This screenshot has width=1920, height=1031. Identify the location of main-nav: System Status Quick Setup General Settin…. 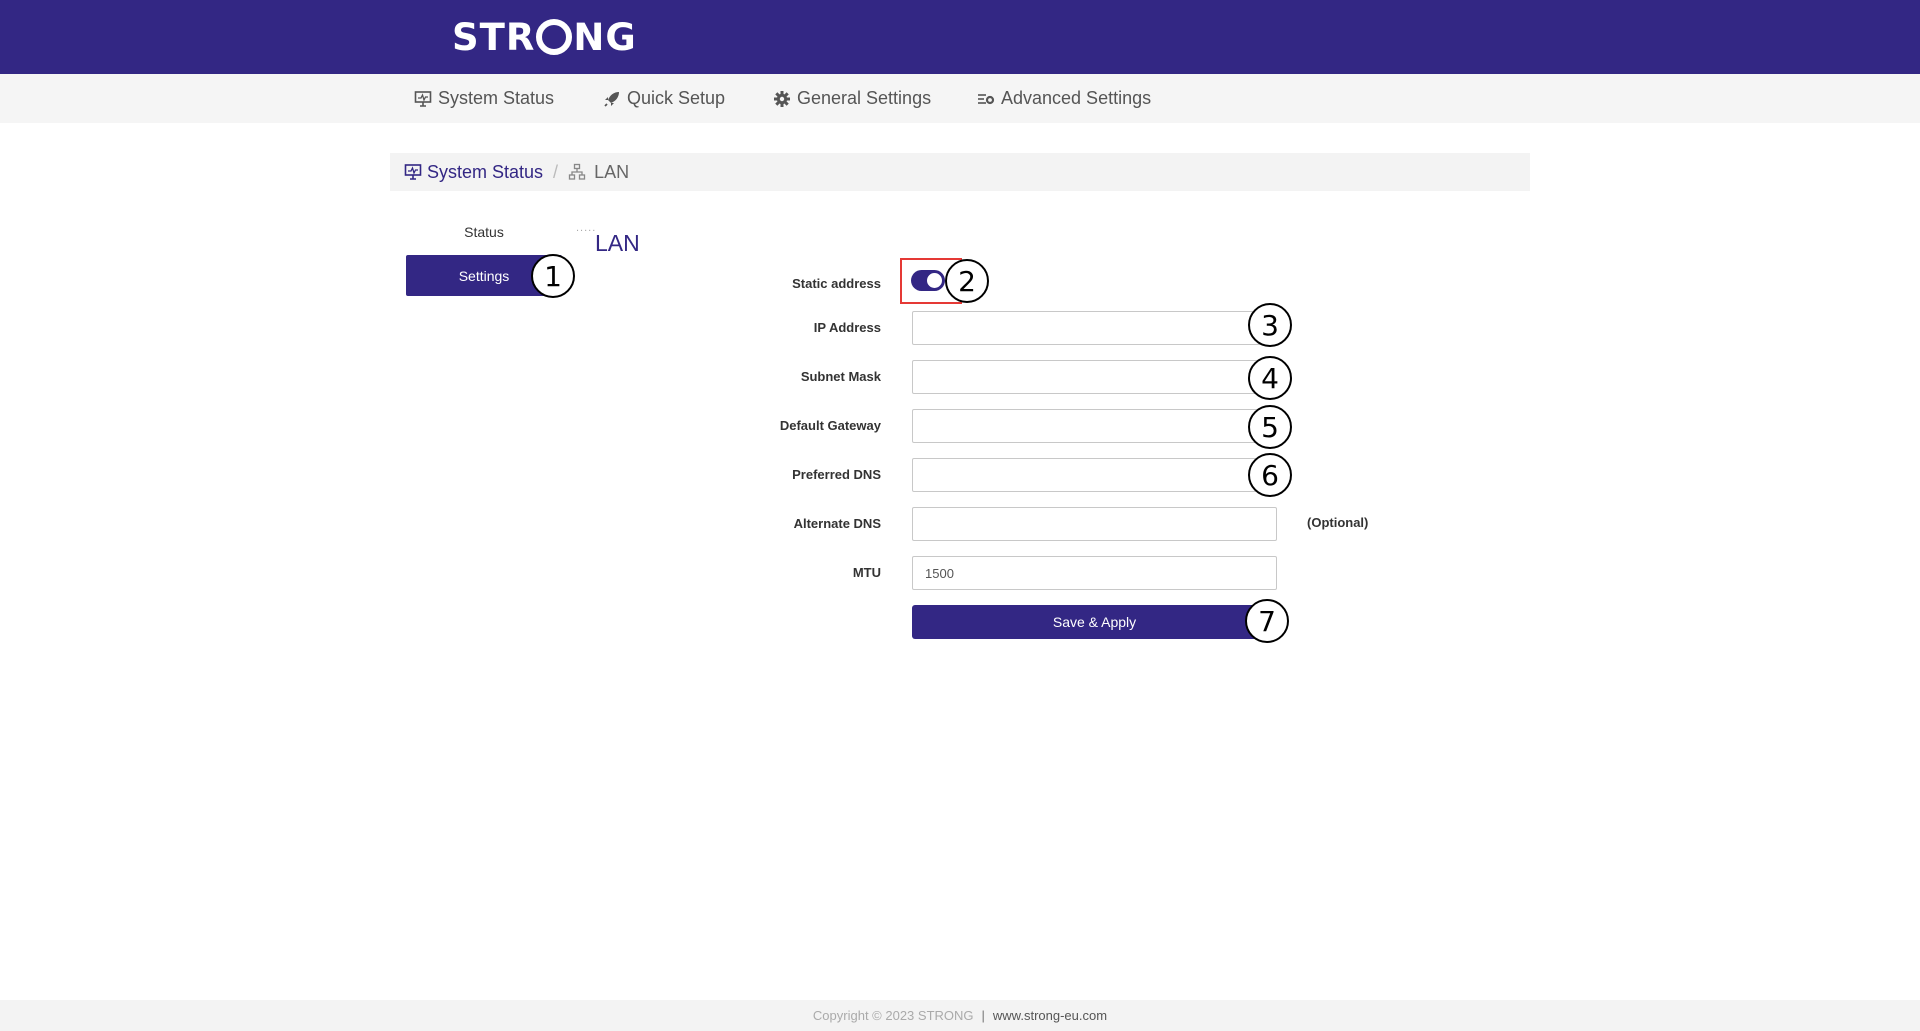
(960, 98).